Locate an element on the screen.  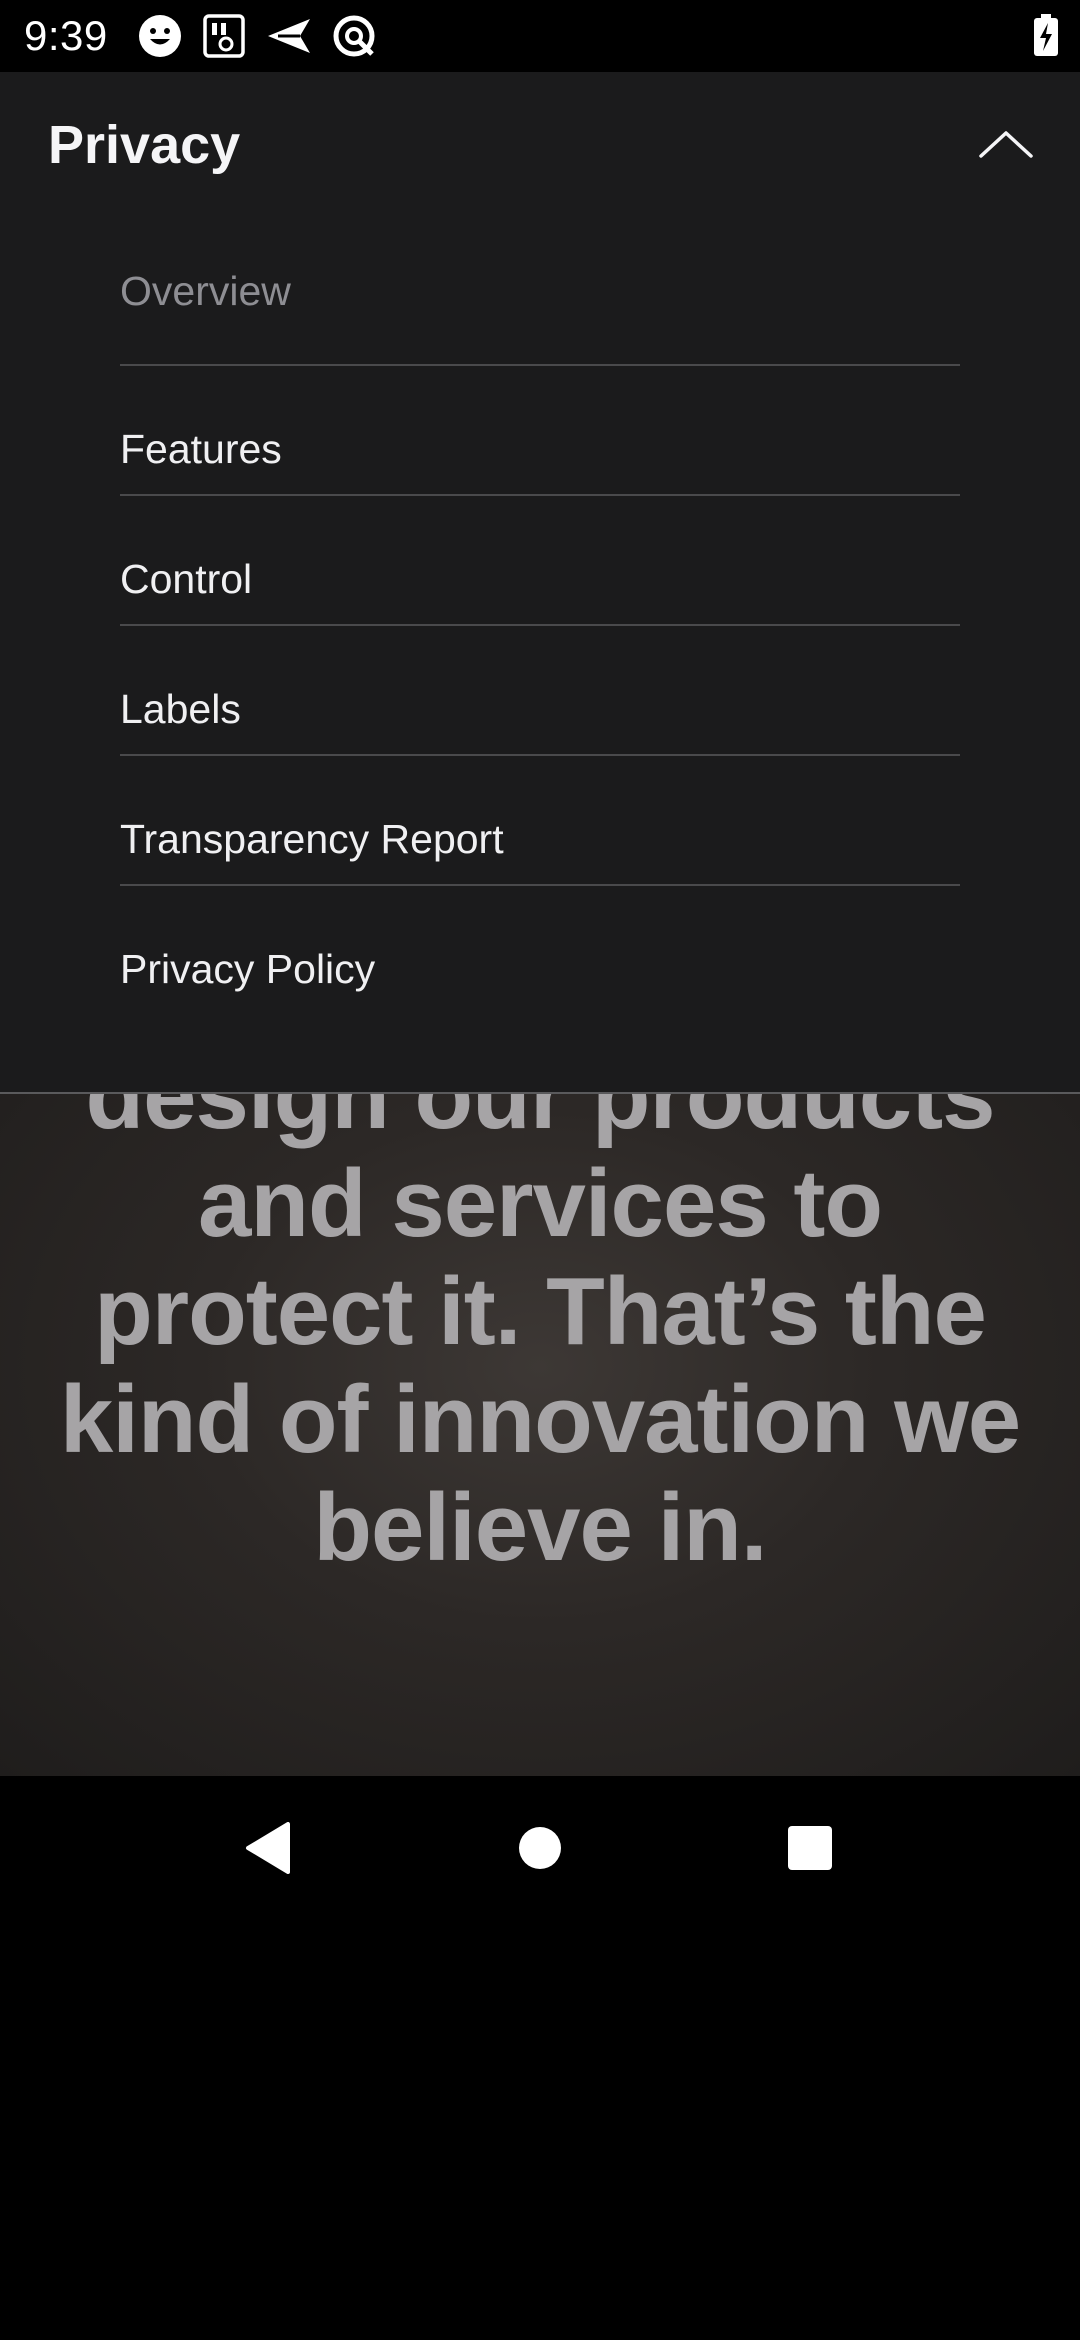
menu-item-label: Privacy Policy is located at coordinates (248, 969).